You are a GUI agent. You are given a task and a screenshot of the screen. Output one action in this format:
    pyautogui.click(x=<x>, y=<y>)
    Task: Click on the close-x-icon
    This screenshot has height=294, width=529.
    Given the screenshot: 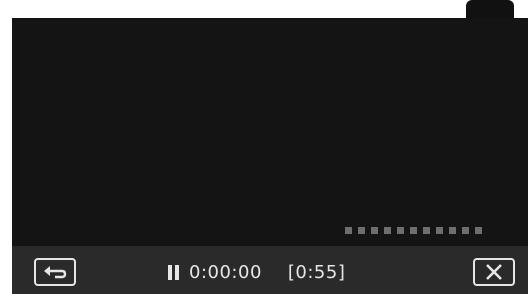 What is the action you would take?
    pyautogui.click(x=494, y=272)
    